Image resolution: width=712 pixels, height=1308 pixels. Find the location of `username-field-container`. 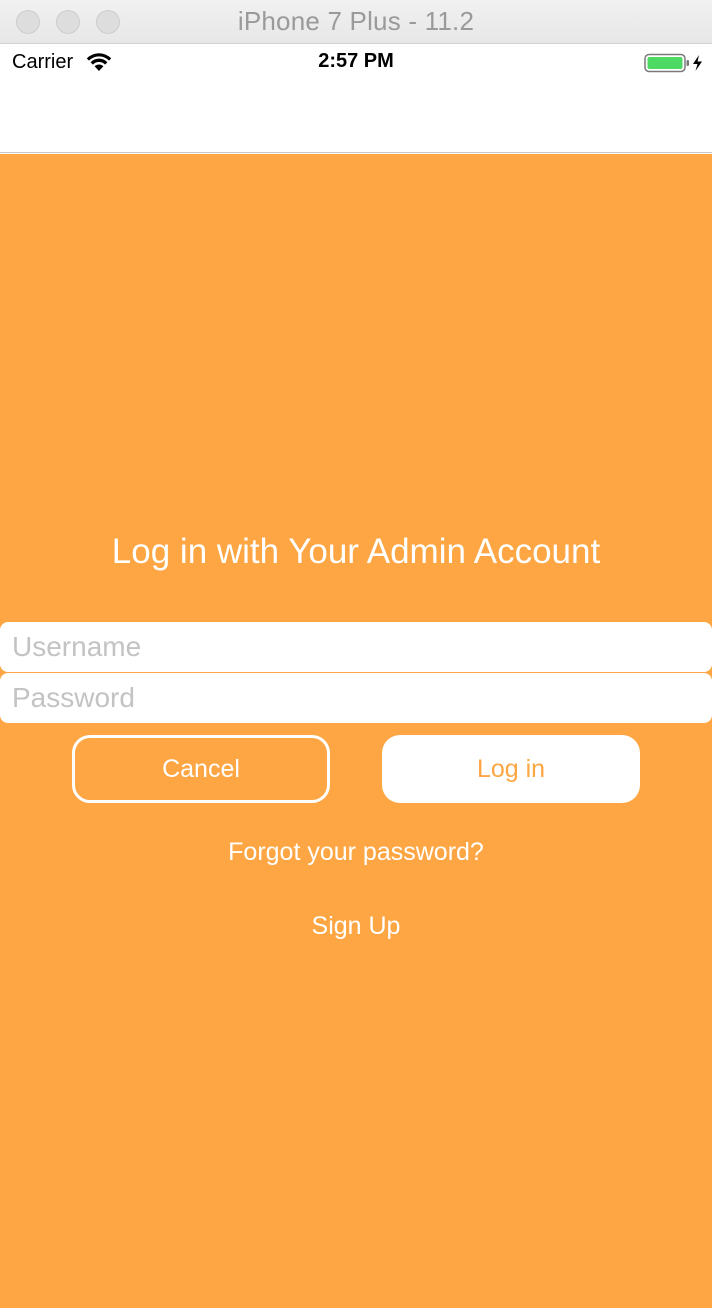

username-field-container is located at coordinates (356, 647).